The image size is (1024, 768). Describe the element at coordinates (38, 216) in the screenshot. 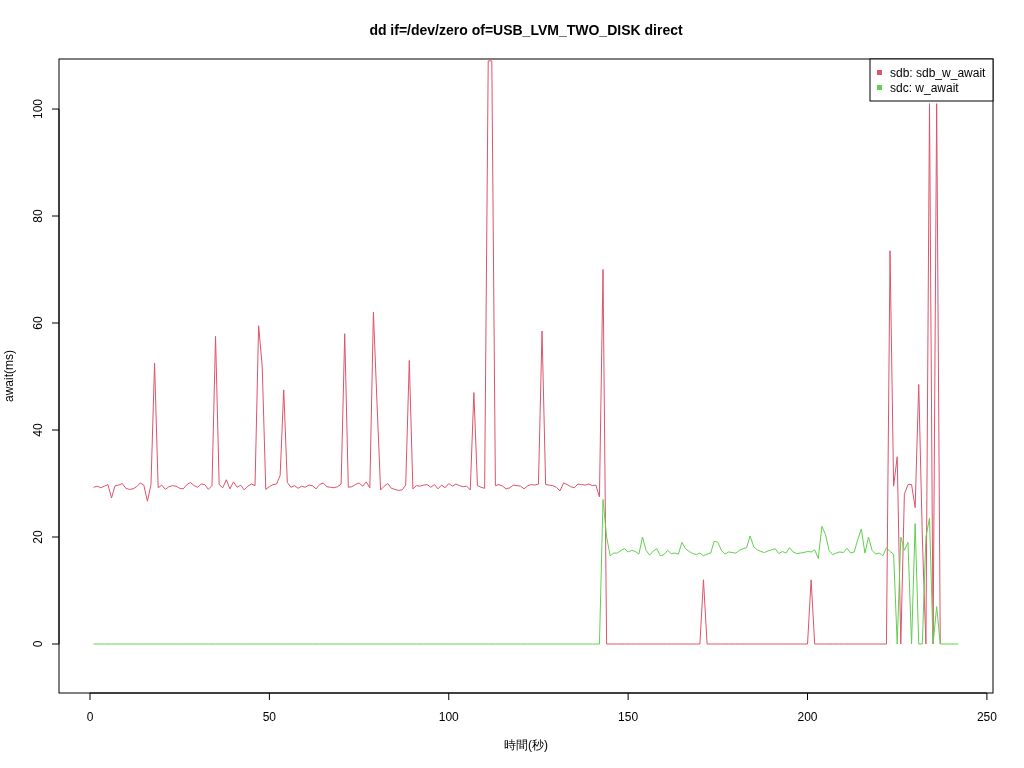

I see `tick-label: 80` at that location.